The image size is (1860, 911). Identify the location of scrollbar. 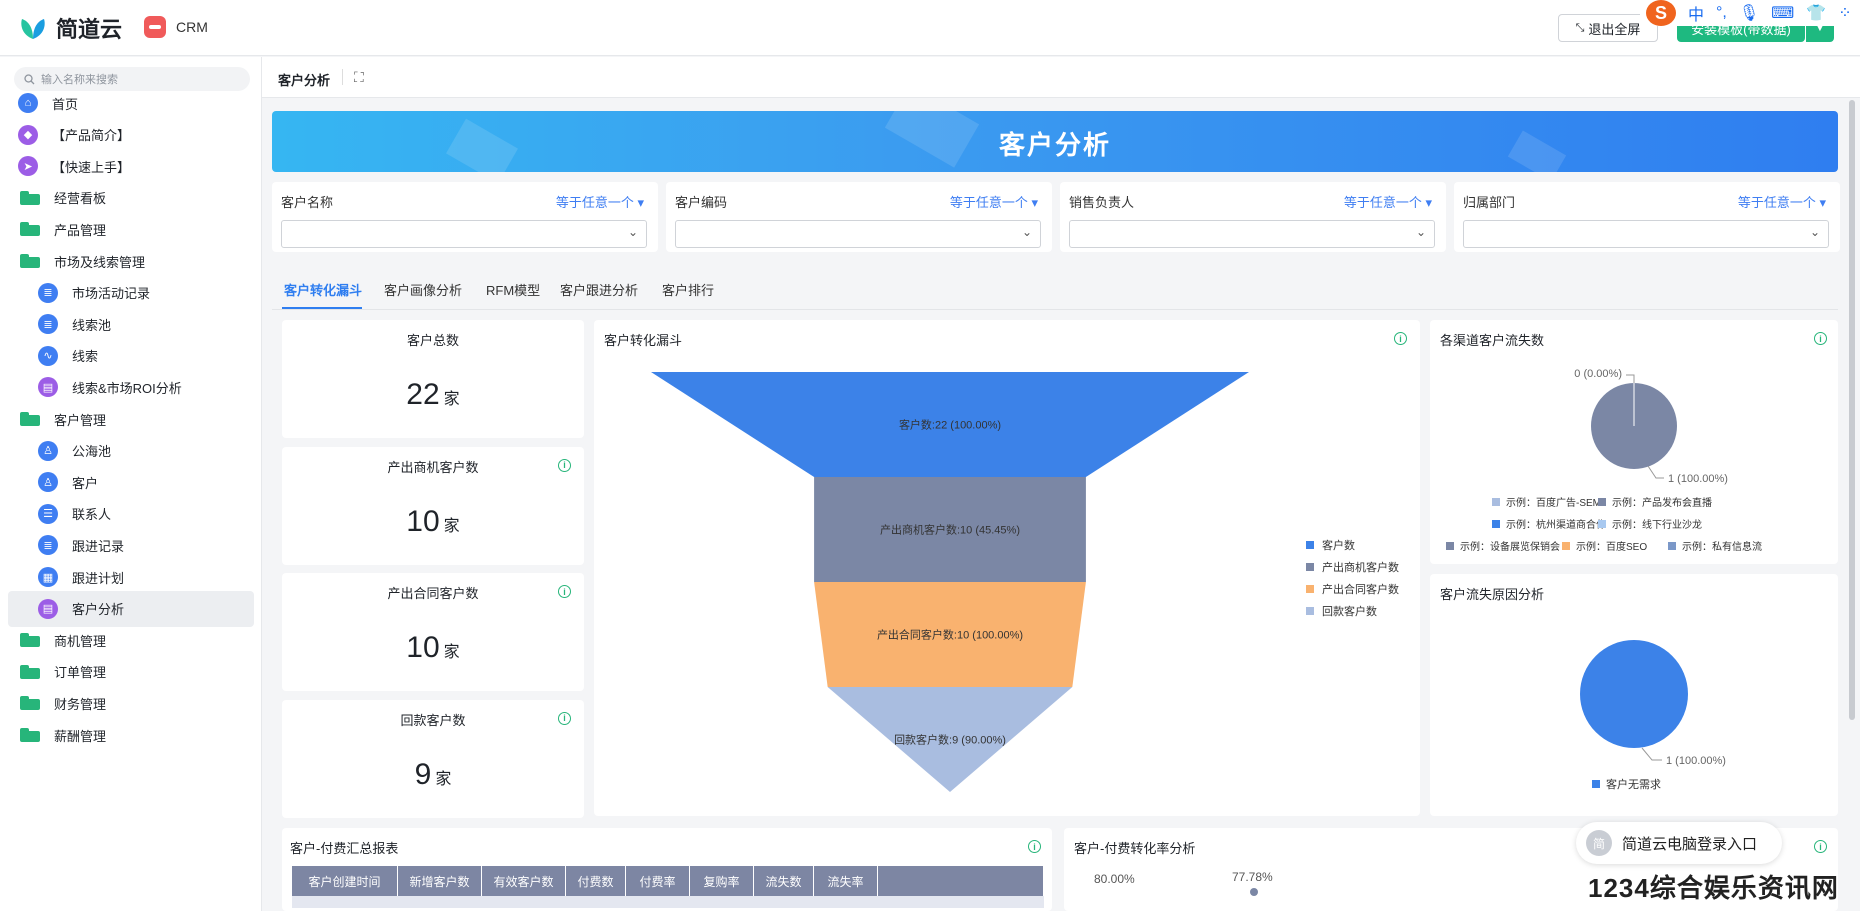
(1852, 410).